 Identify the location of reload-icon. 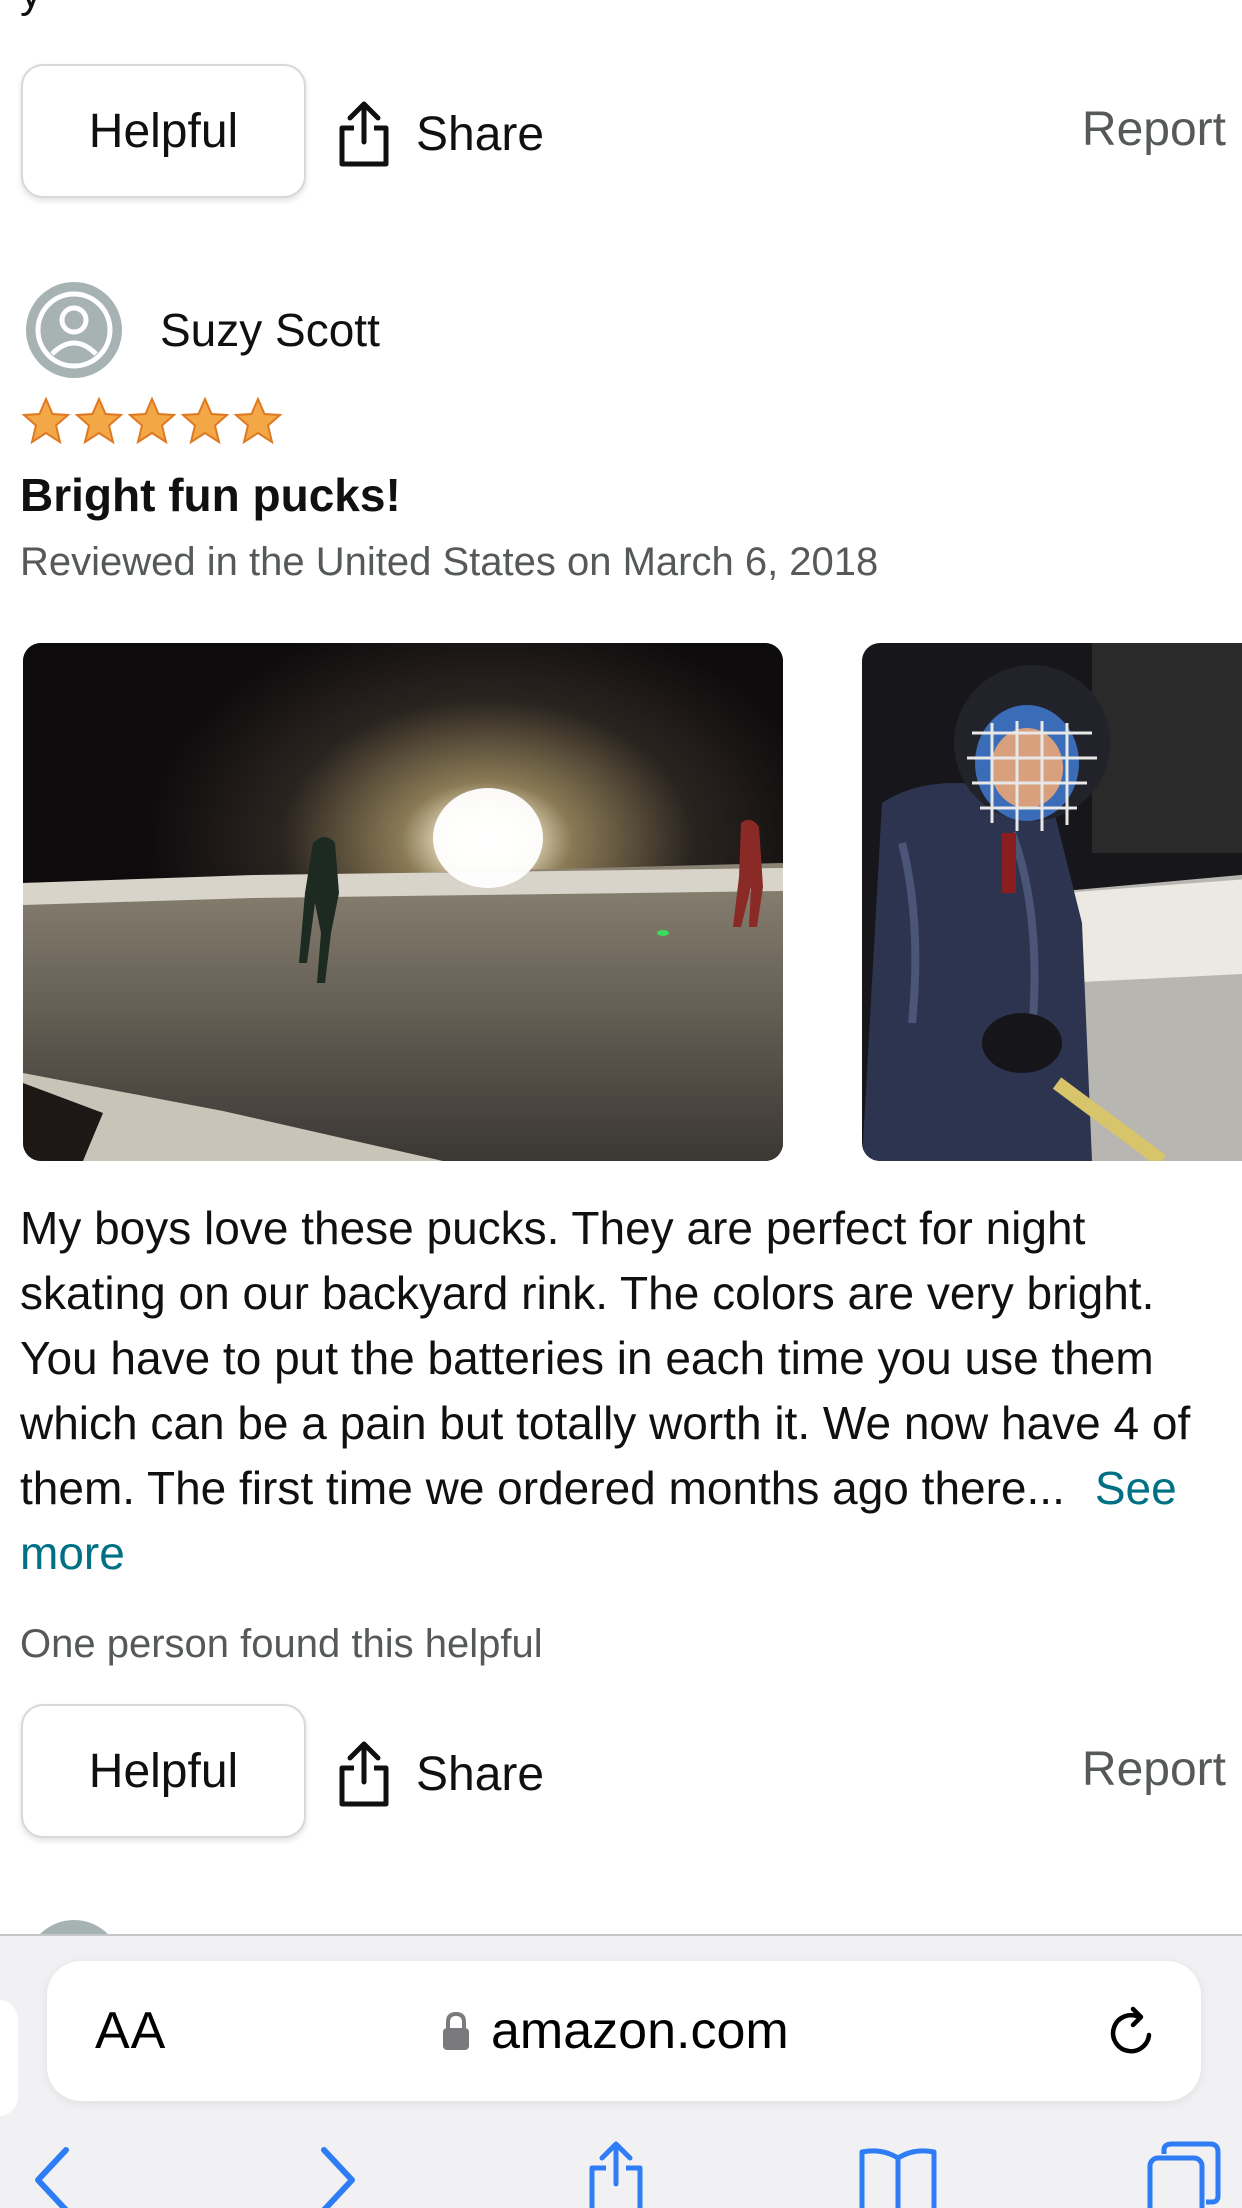
(1131, 2033).